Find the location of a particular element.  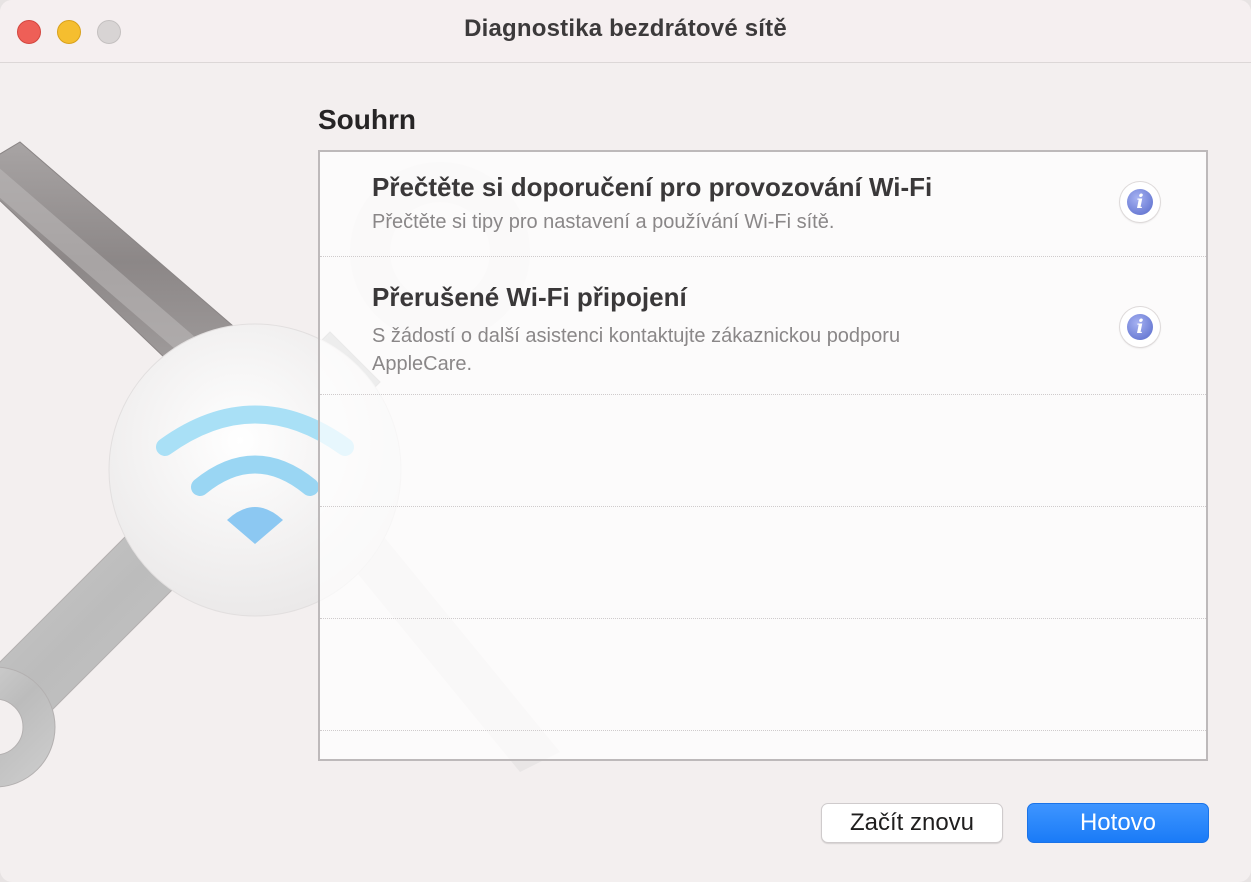

done-button: Hotovo is located at coordinates (1118, 823).